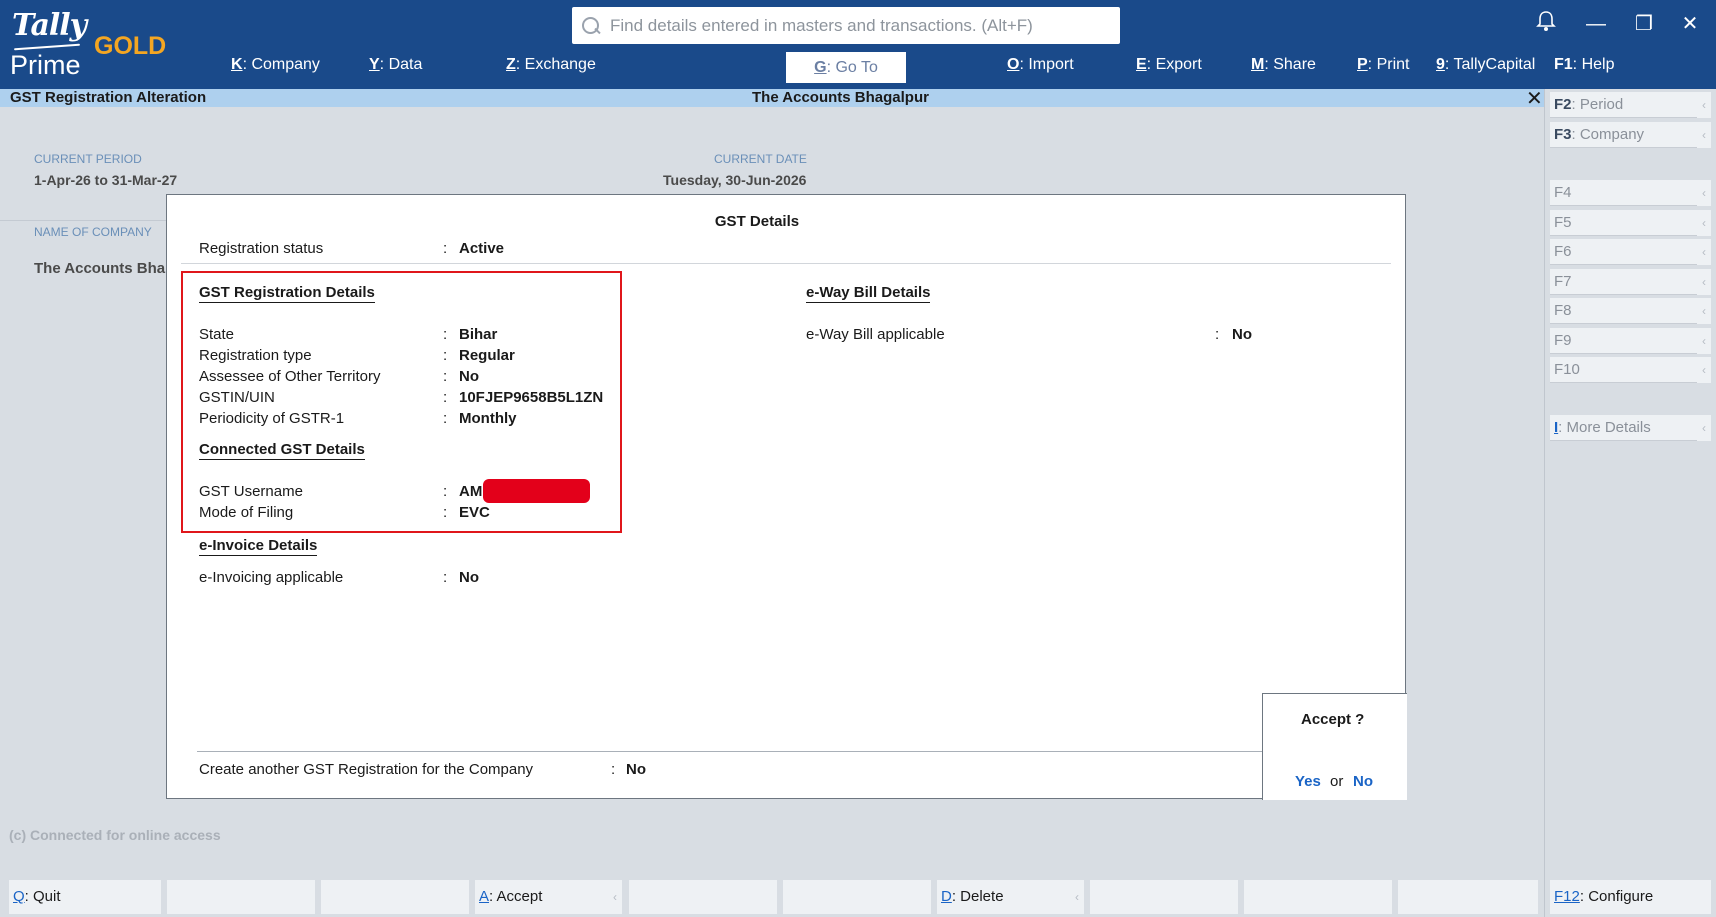  Describe the element at coordinates (1485, 65) in the screenshot. I see `menu-tallycapital: 9: TallyCapital` at that location.